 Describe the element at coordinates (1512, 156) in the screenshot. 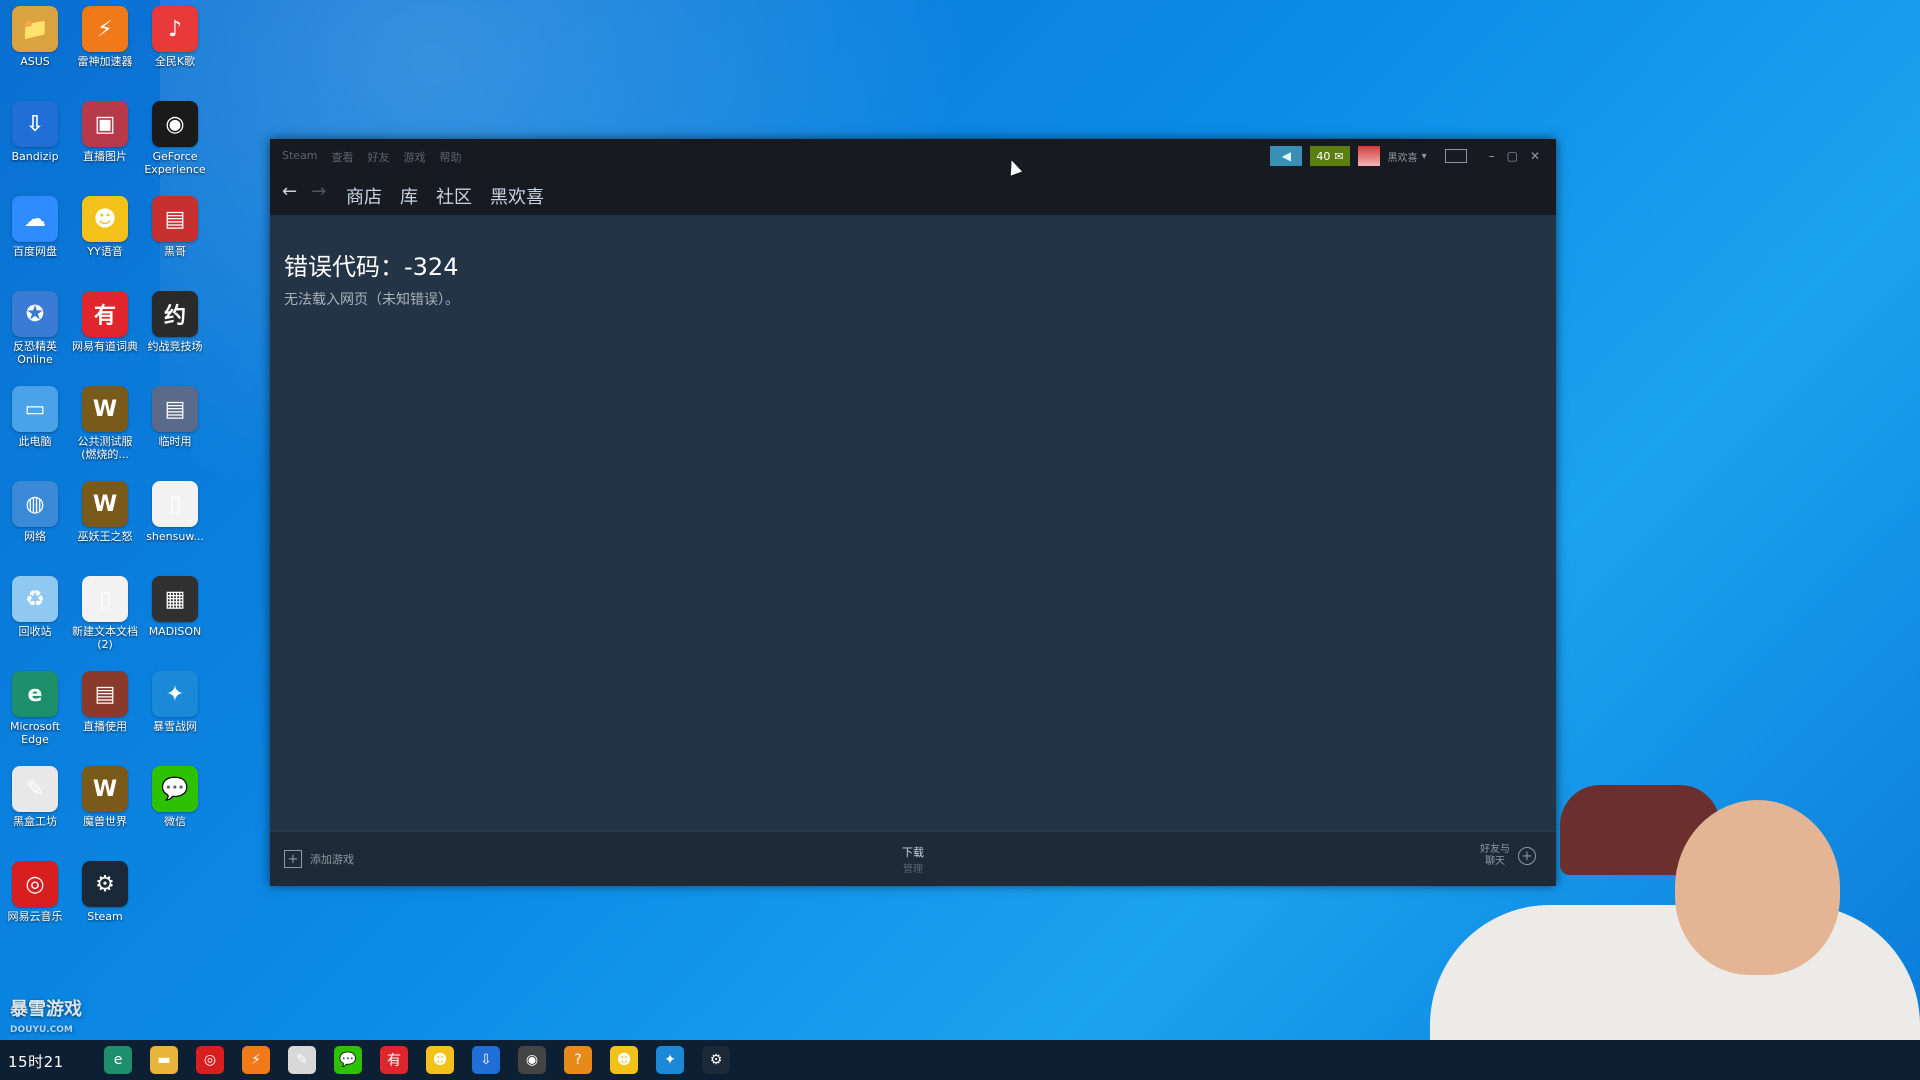

I see `maximize-icon: ▢` at that location.